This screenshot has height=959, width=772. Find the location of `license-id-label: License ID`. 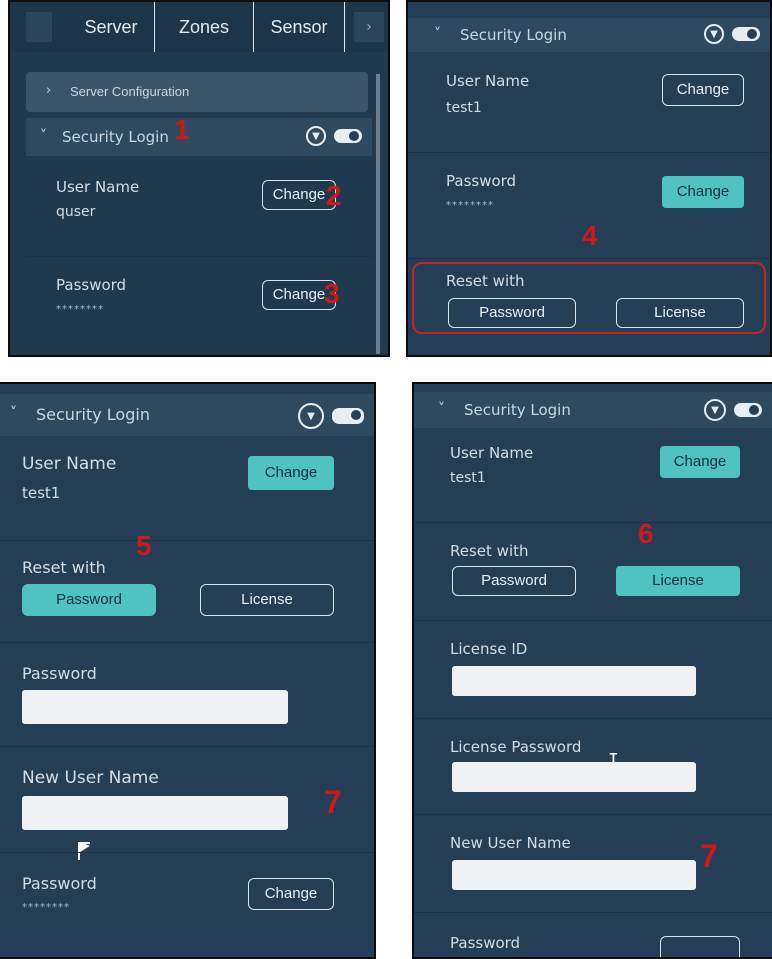

license-id-label: License ID is located at coordinates (489, 649).